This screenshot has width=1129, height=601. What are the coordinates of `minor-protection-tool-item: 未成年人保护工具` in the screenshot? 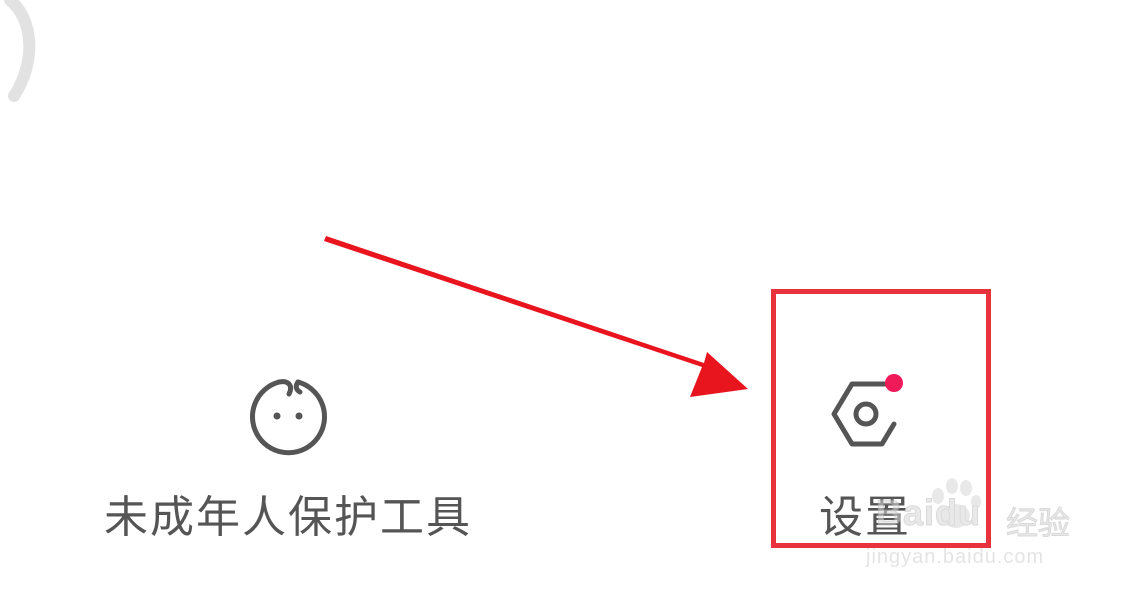 It's located at (288, 456).